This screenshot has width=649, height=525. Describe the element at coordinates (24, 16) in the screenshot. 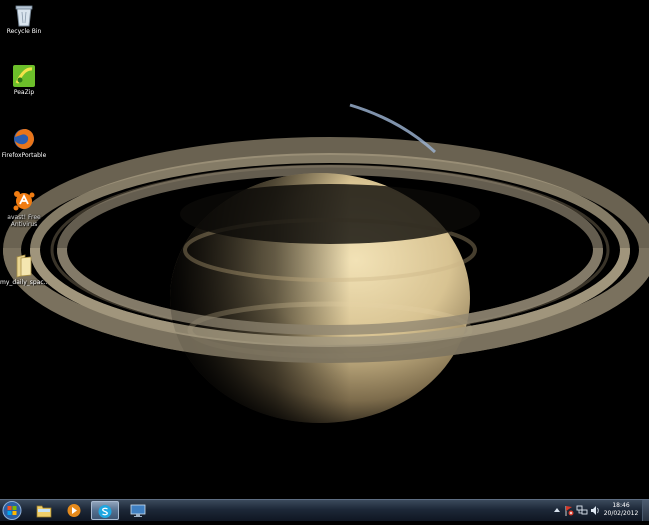

I see `recycle-bin-icon` at that location.